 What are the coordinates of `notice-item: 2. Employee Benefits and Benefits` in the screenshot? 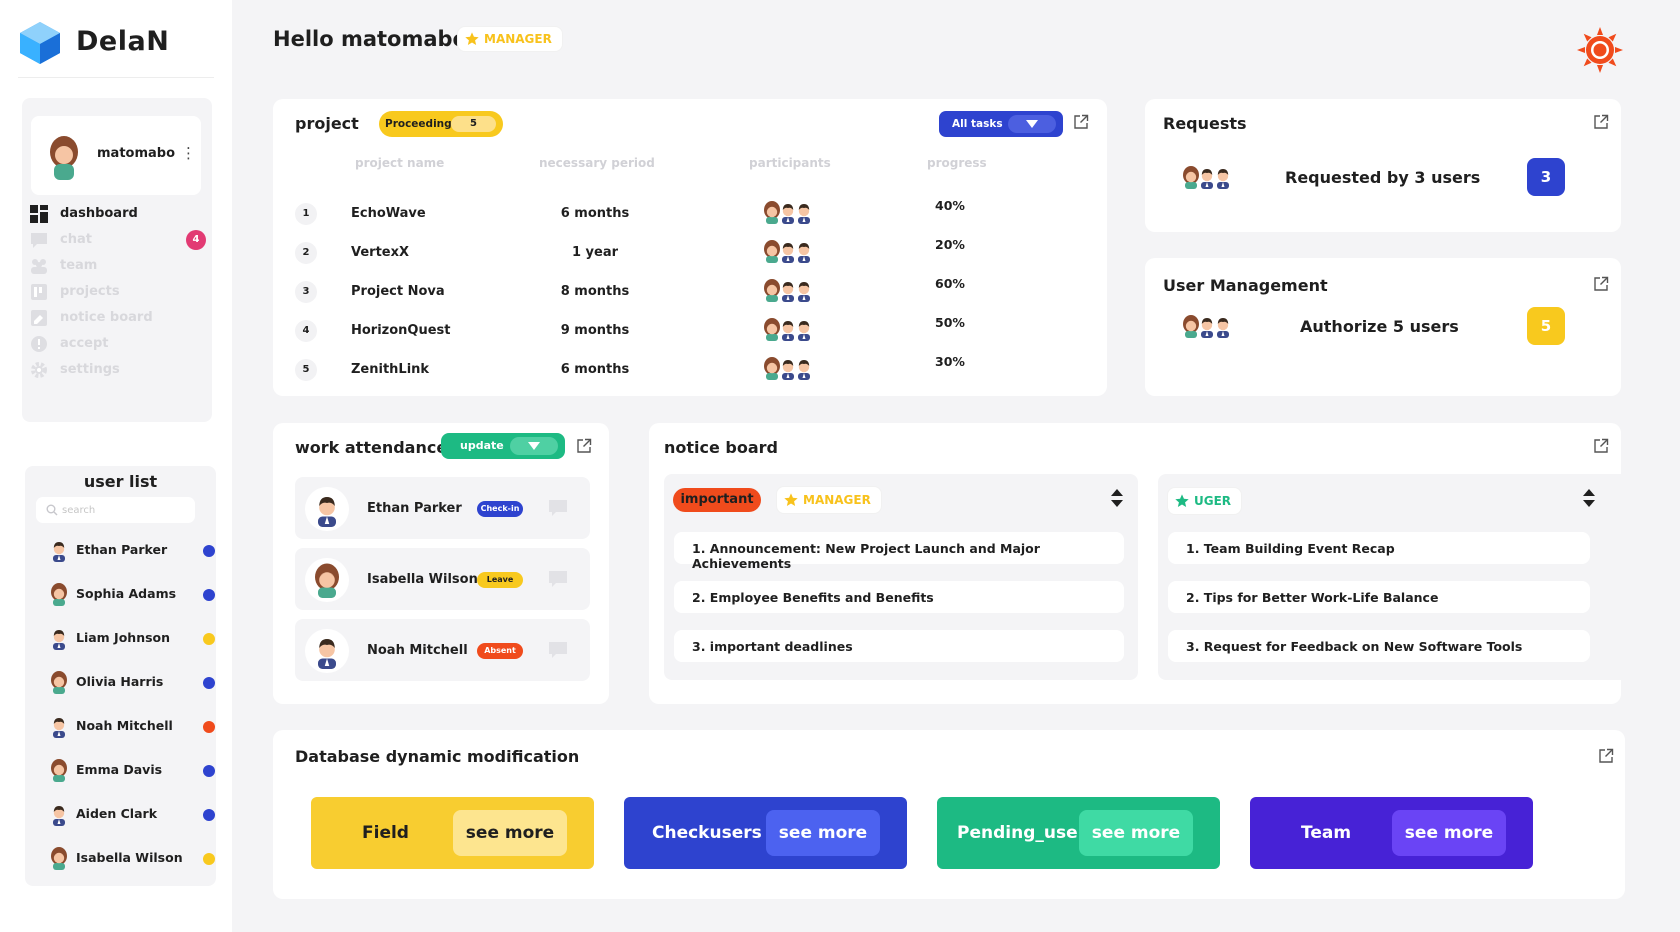 It's located at (899, 597).